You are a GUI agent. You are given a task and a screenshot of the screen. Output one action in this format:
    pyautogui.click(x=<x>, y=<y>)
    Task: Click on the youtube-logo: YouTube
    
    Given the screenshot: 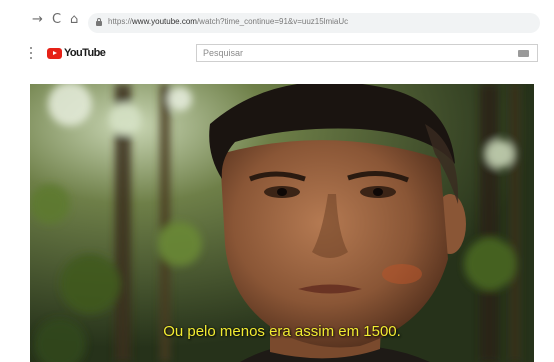 What is the action you would take?
    pyautogui.click(x=76, y=53)
    